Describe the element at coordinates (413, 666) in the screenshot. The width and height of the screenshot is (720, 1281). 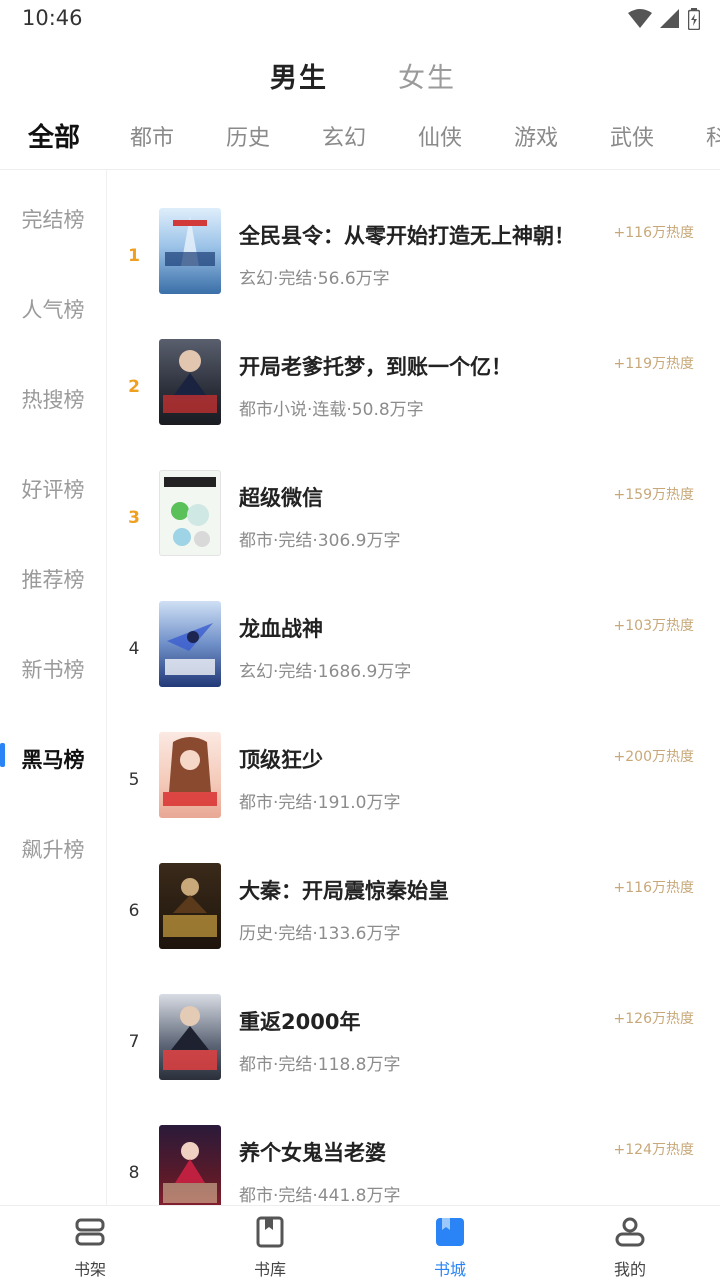
I see `book-row: 4 龙血战神 玄幻·完结·1686.9万字 +103万热度` at that location.